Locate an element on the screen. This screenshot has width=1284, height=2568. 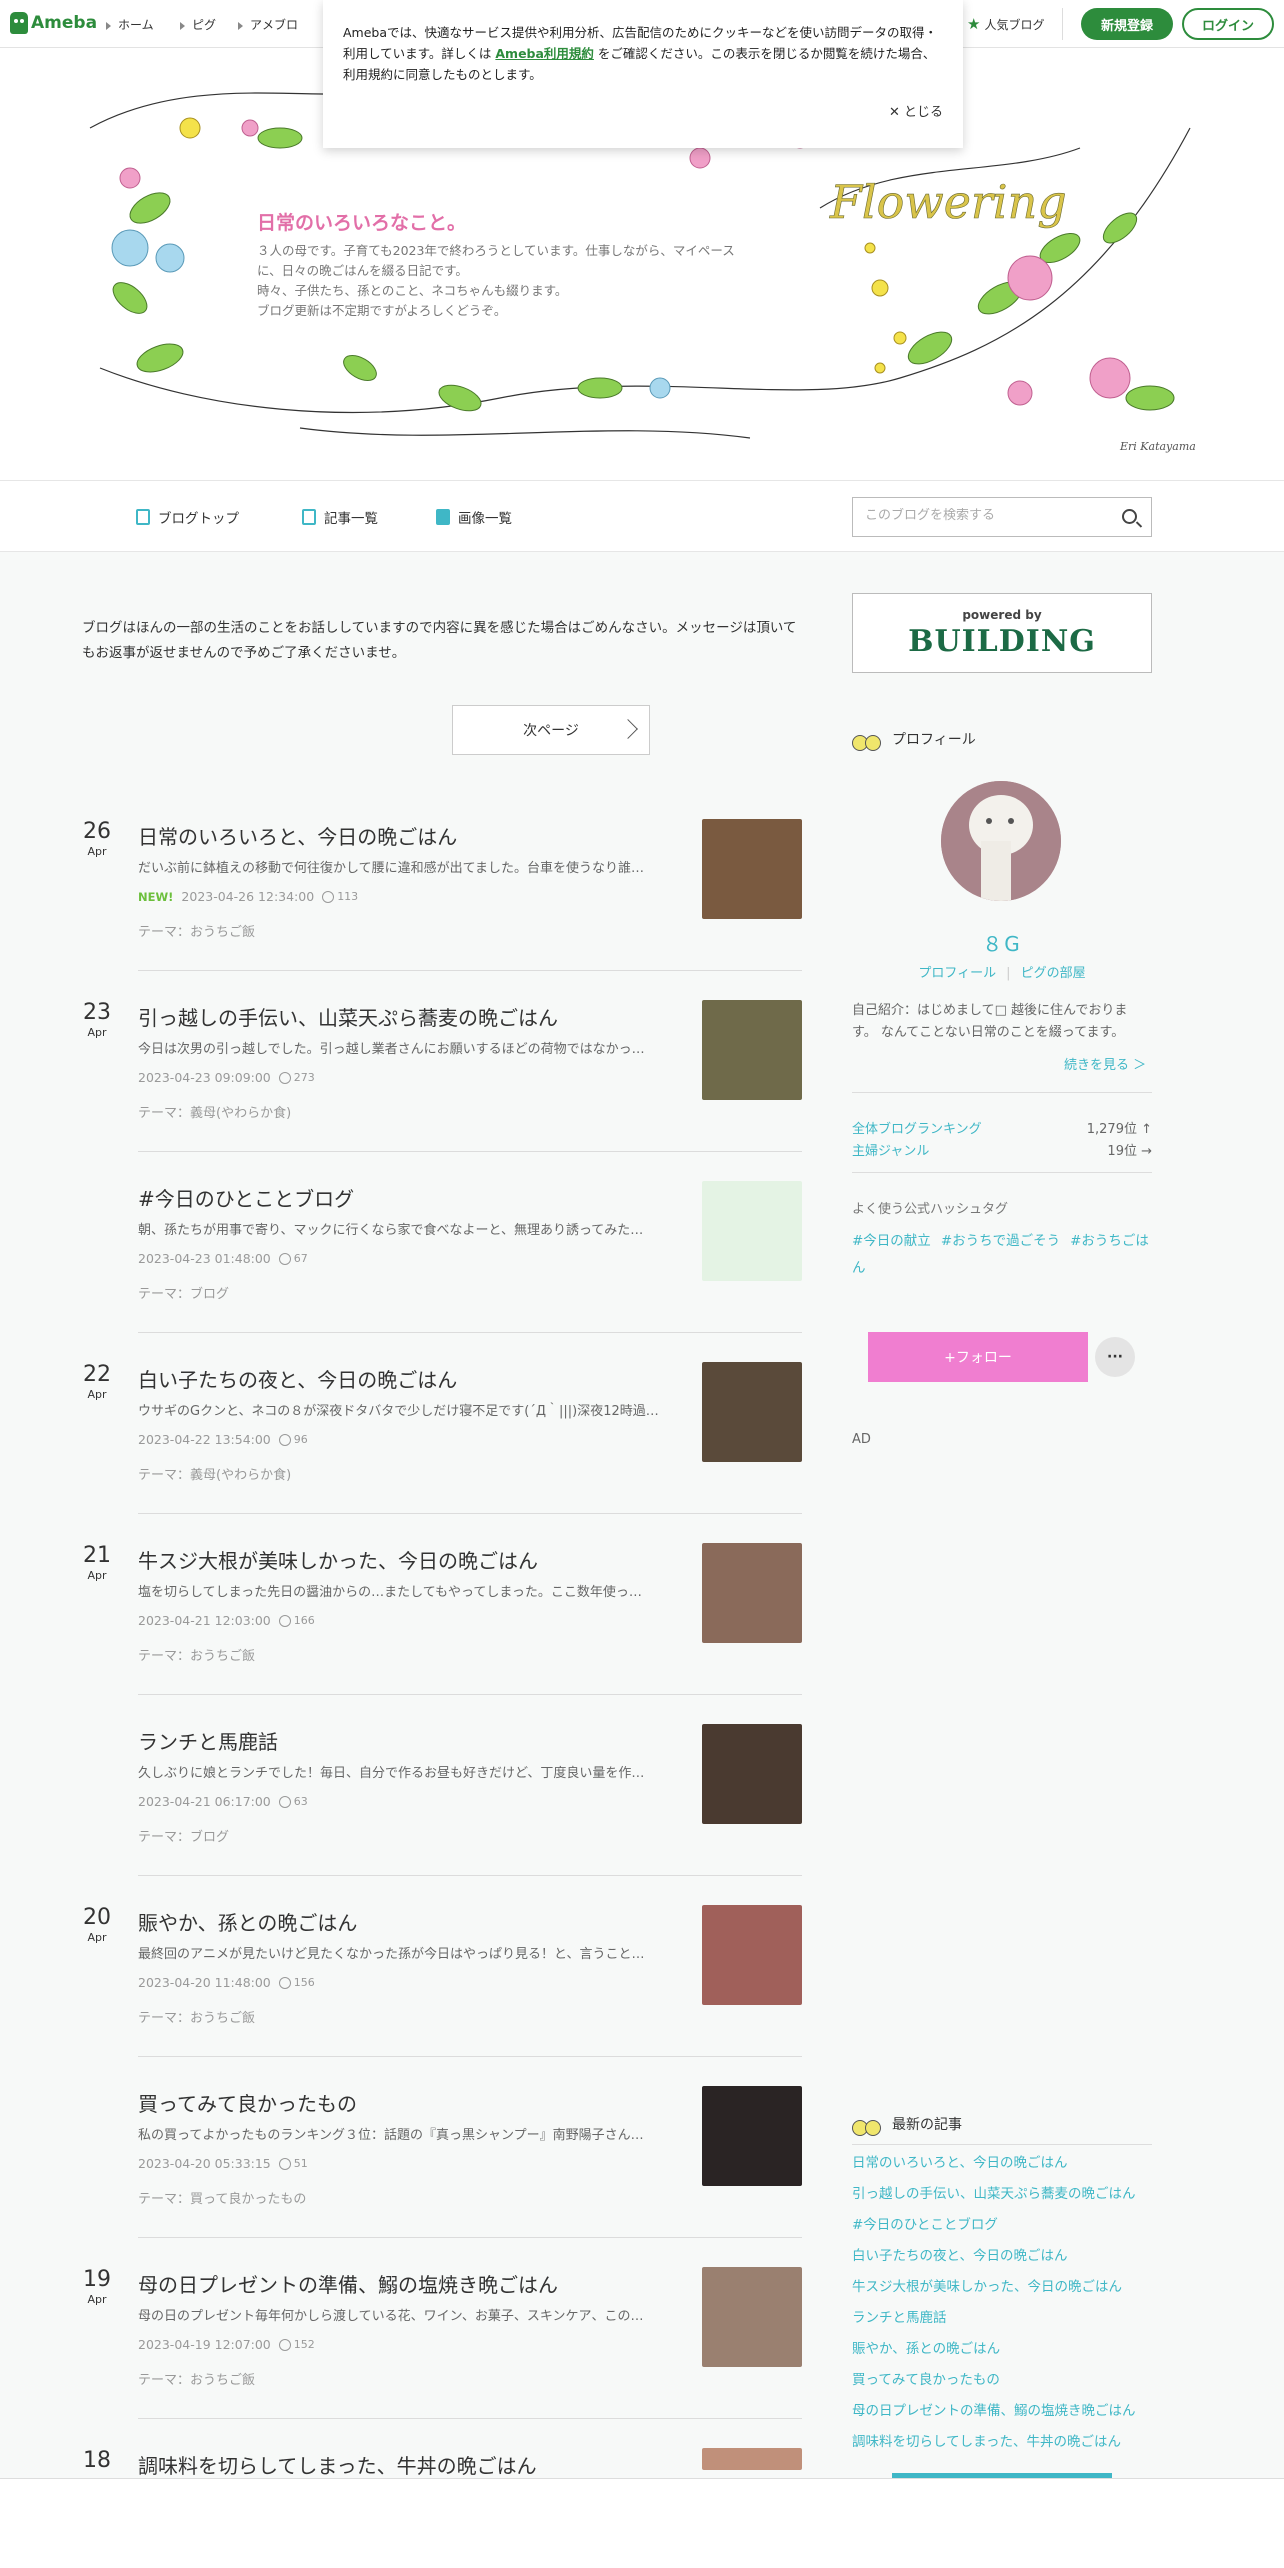
recent-entry-link: 調味料を切らしてしまった、牛丼の晩ごはん is located at coordinates (1002, 2442).